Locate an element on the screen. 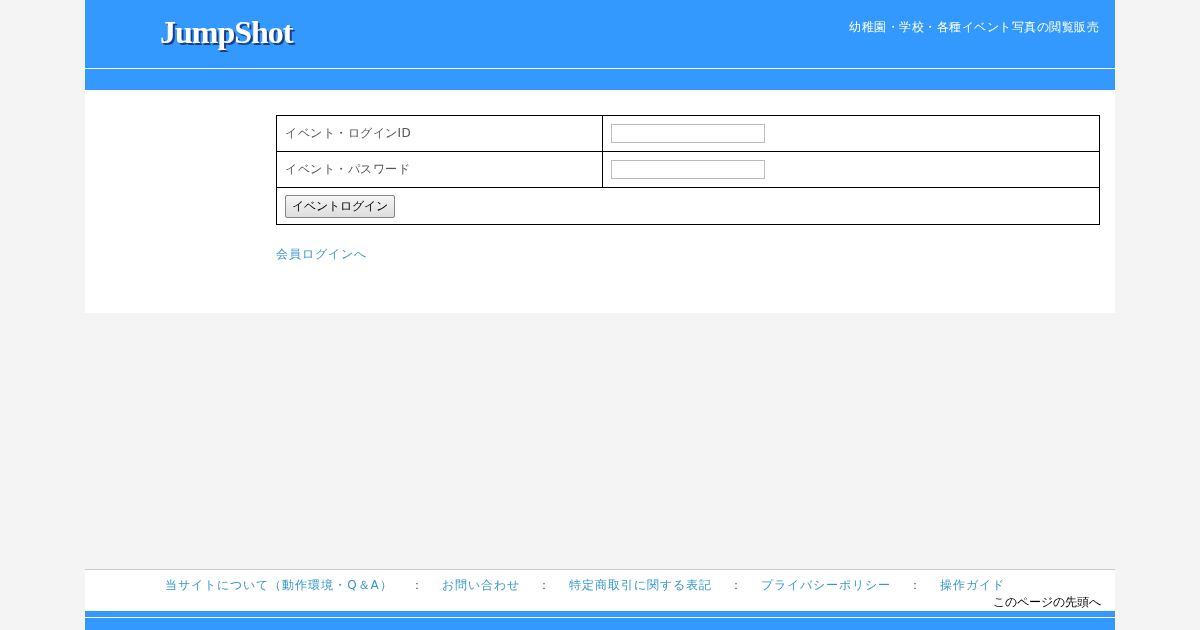 Image resolution: width=1200 pixels, height=630 pixels. footer-link: プライバシーポリシー is located at coordinates (825, 585).